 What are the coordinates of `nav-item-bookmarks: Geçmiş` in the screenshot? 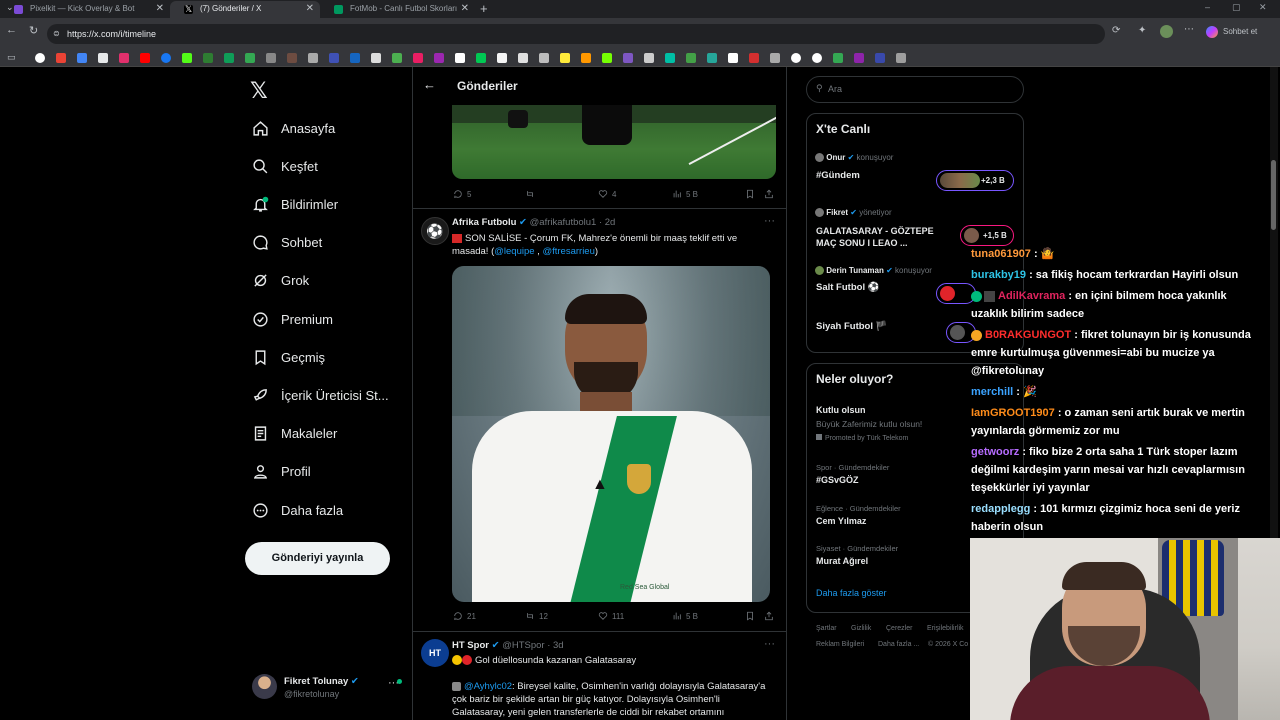 It's located at (288, 357).